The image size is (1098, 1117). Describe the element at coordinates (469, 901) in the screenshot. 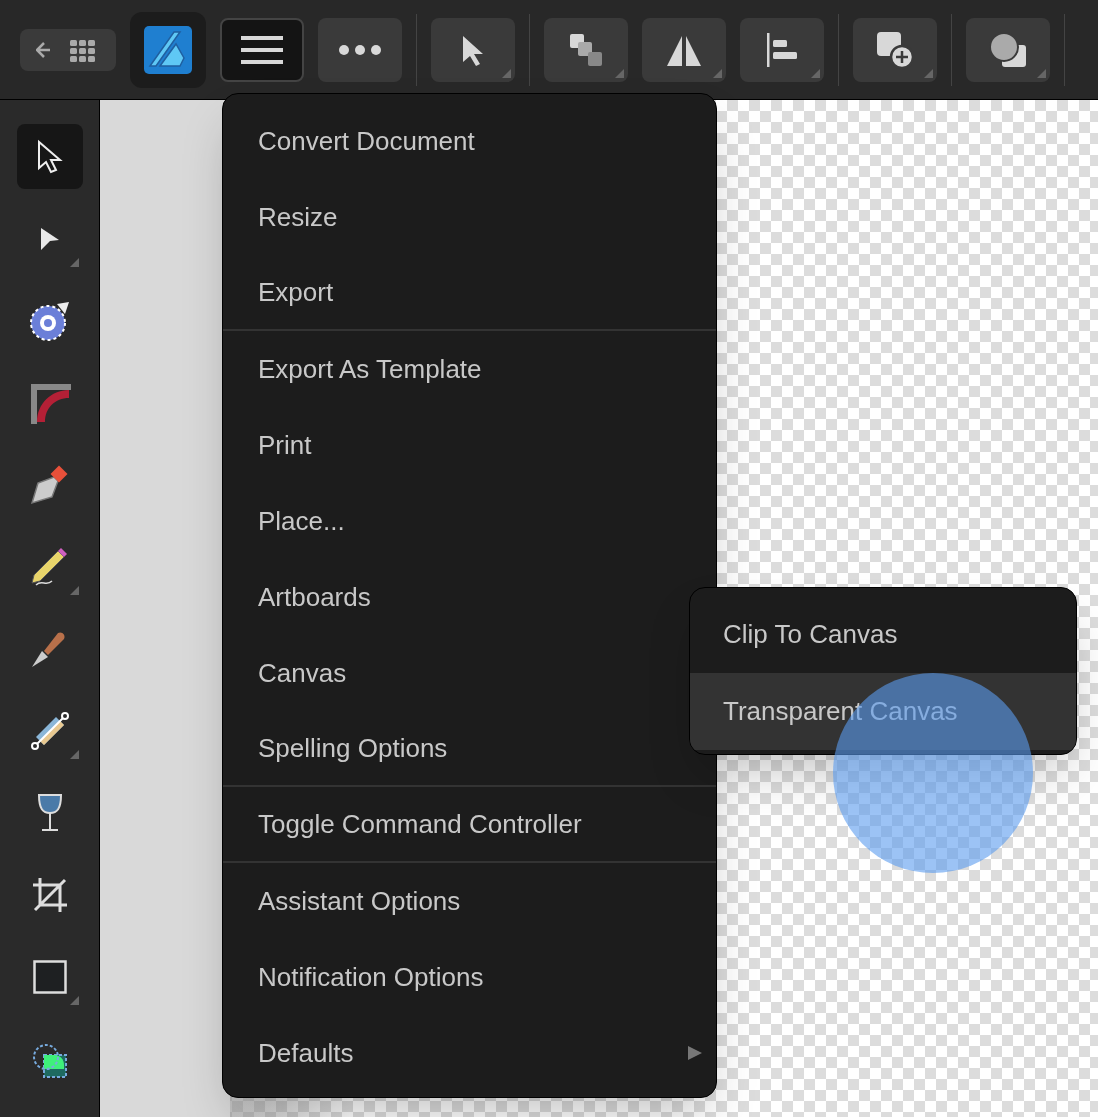

I see `menu-item: Assistant Options` at that location.